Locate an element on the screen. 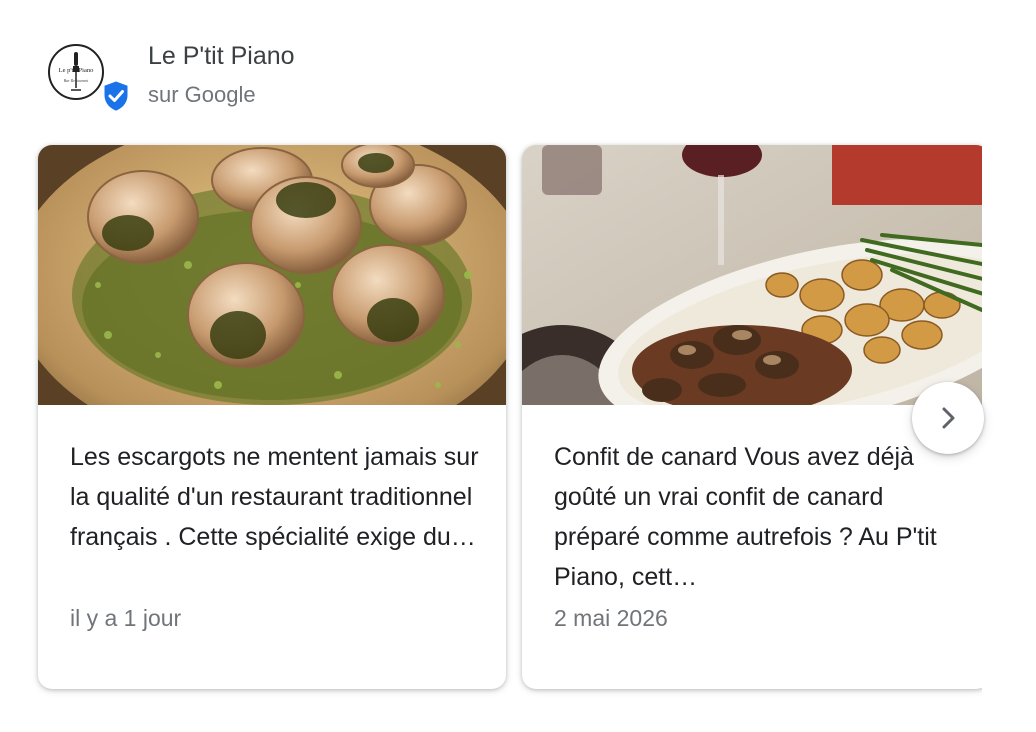 This screenshot has width=1036, height=732. post-date: 2 mai 2026 is located at coordinates (611, 618).